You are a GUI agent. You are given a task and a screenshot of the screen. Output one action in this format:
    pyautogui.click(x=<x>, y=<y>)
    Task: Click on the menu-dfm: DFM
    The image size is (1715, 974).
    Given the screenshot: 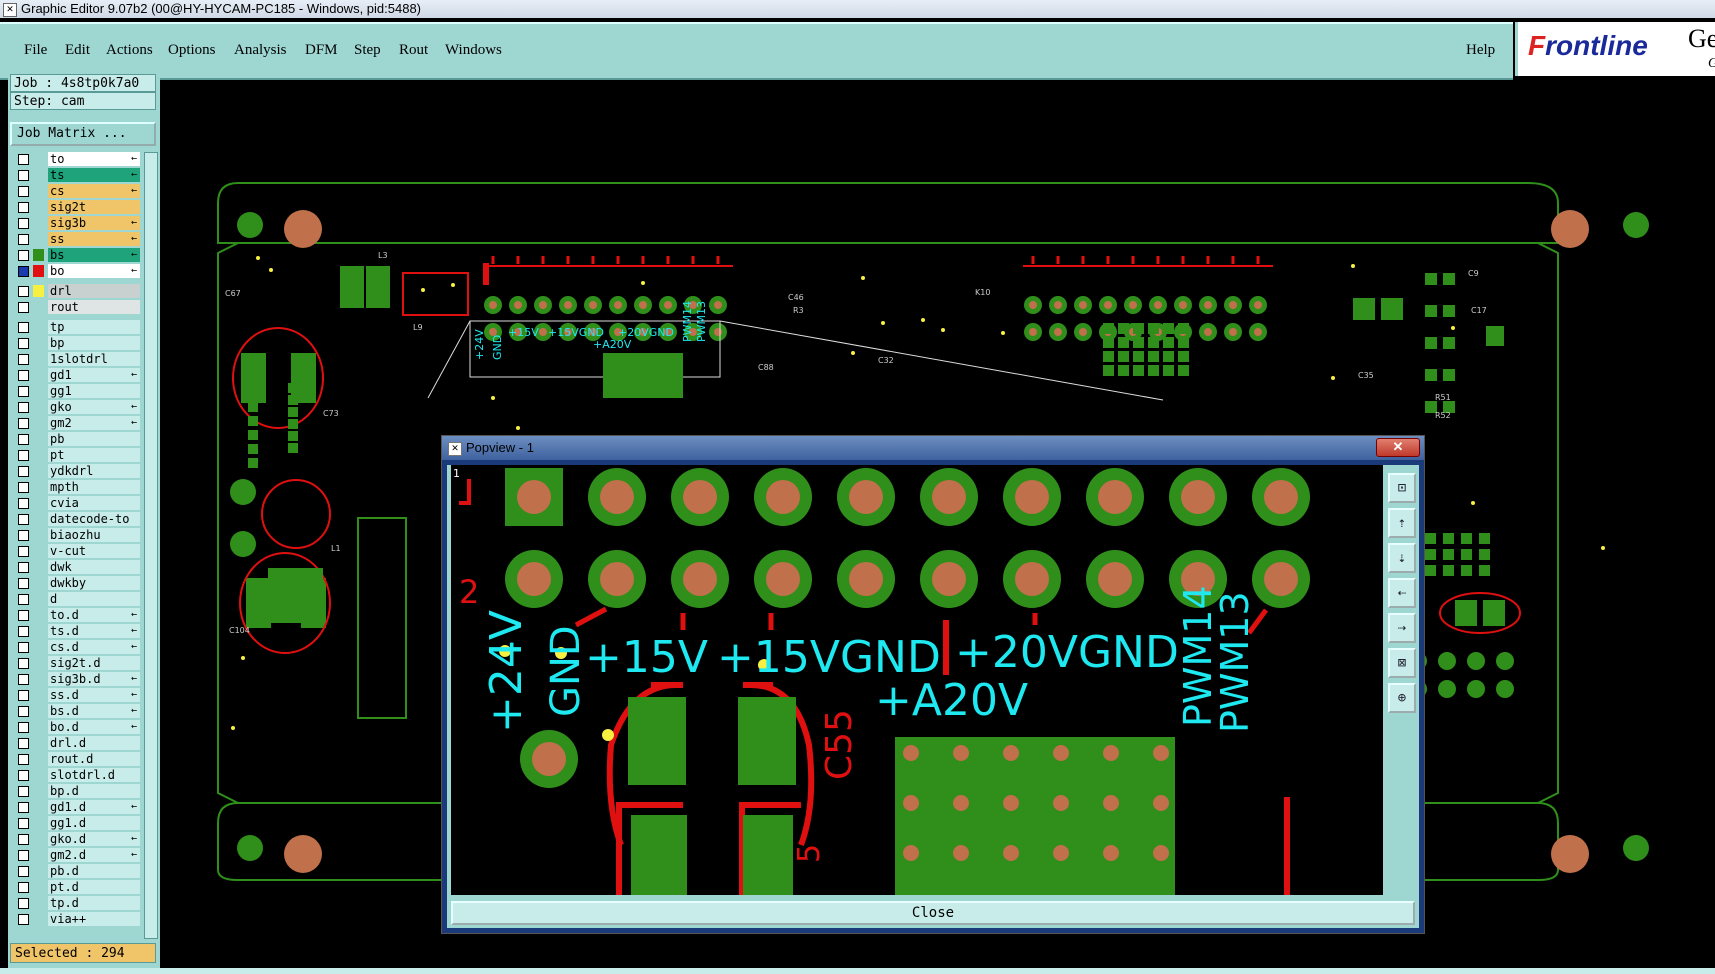 What is the action you would take?
    pyautogui.click(x=321, y=50)
    